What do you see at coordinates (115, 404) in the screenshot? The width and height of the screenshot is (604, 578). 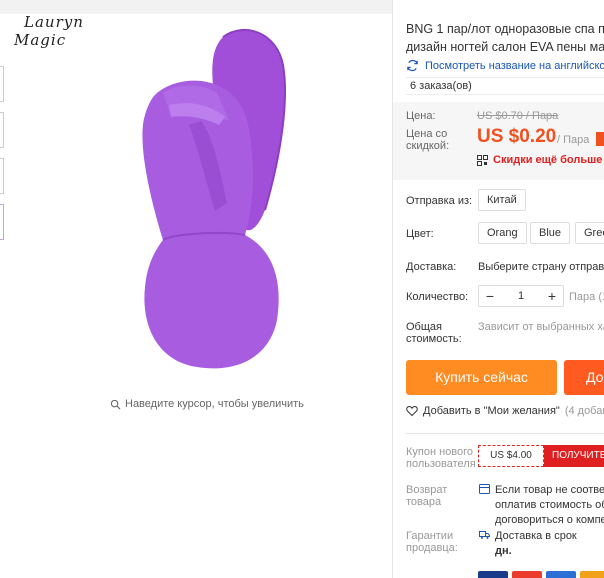 I see `magnifier-icon` at bounding box center [115, 404].